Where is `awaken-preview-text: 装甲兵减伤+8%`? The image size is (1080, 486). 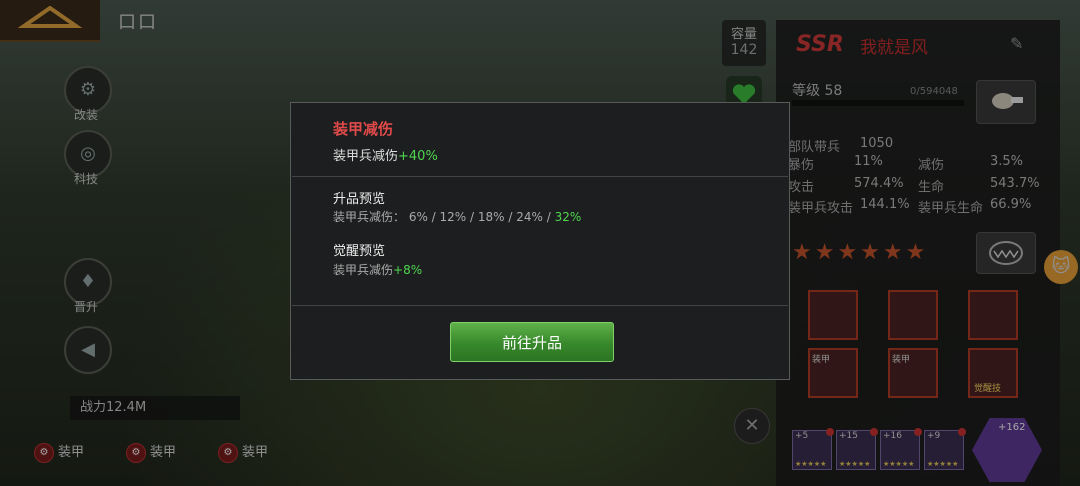
awaken-preview-text: 装甲兵减伤+8% is located at coordinates (378, 270).